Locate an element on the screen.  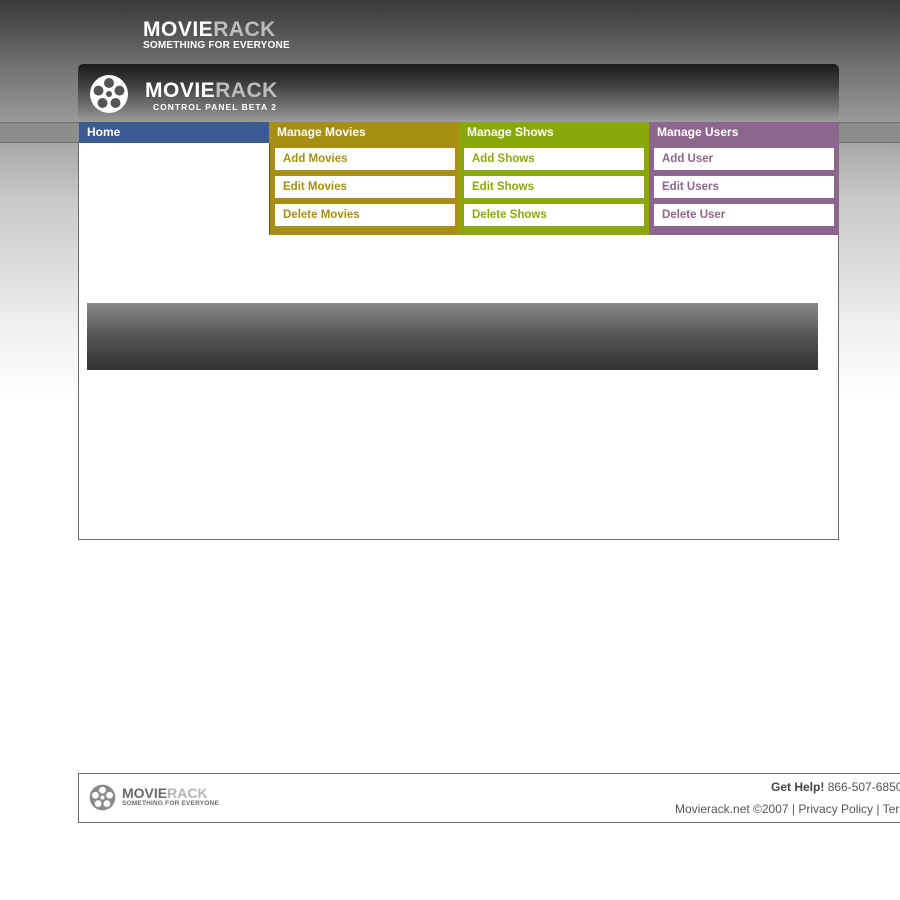
manage-users-menu: Add User Edit Users Delete User is located at coordinates (744, 189).